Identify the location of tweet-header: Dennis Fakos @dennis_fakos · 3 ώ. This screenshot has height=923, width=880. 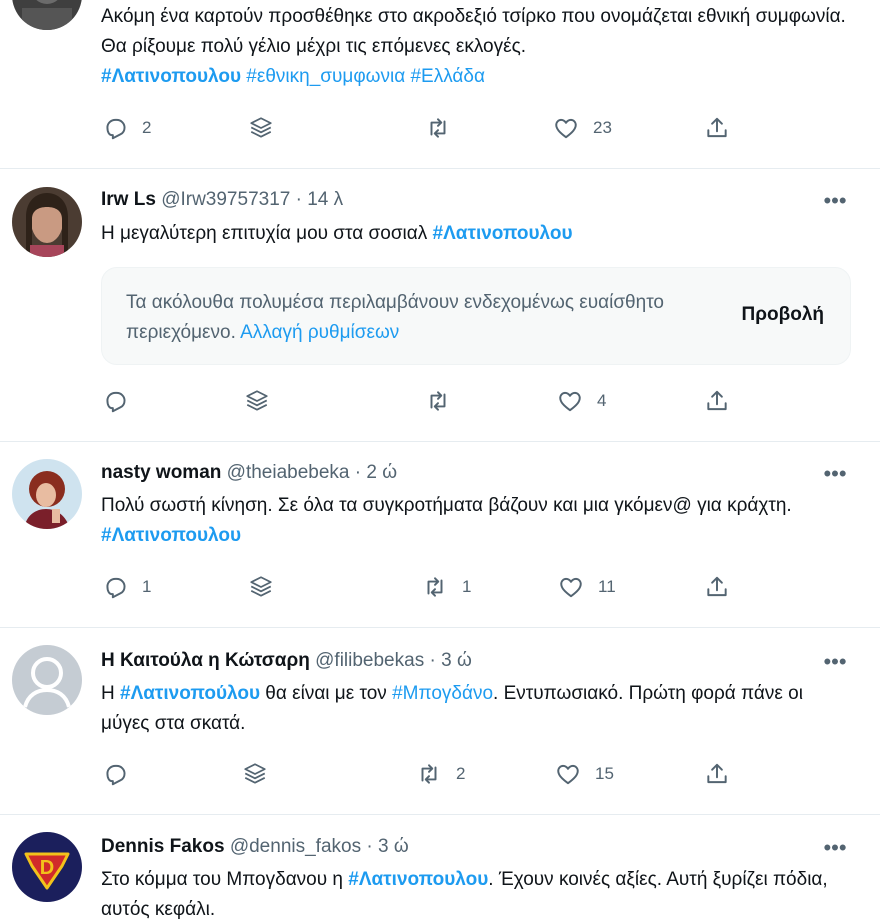
(255, 847).